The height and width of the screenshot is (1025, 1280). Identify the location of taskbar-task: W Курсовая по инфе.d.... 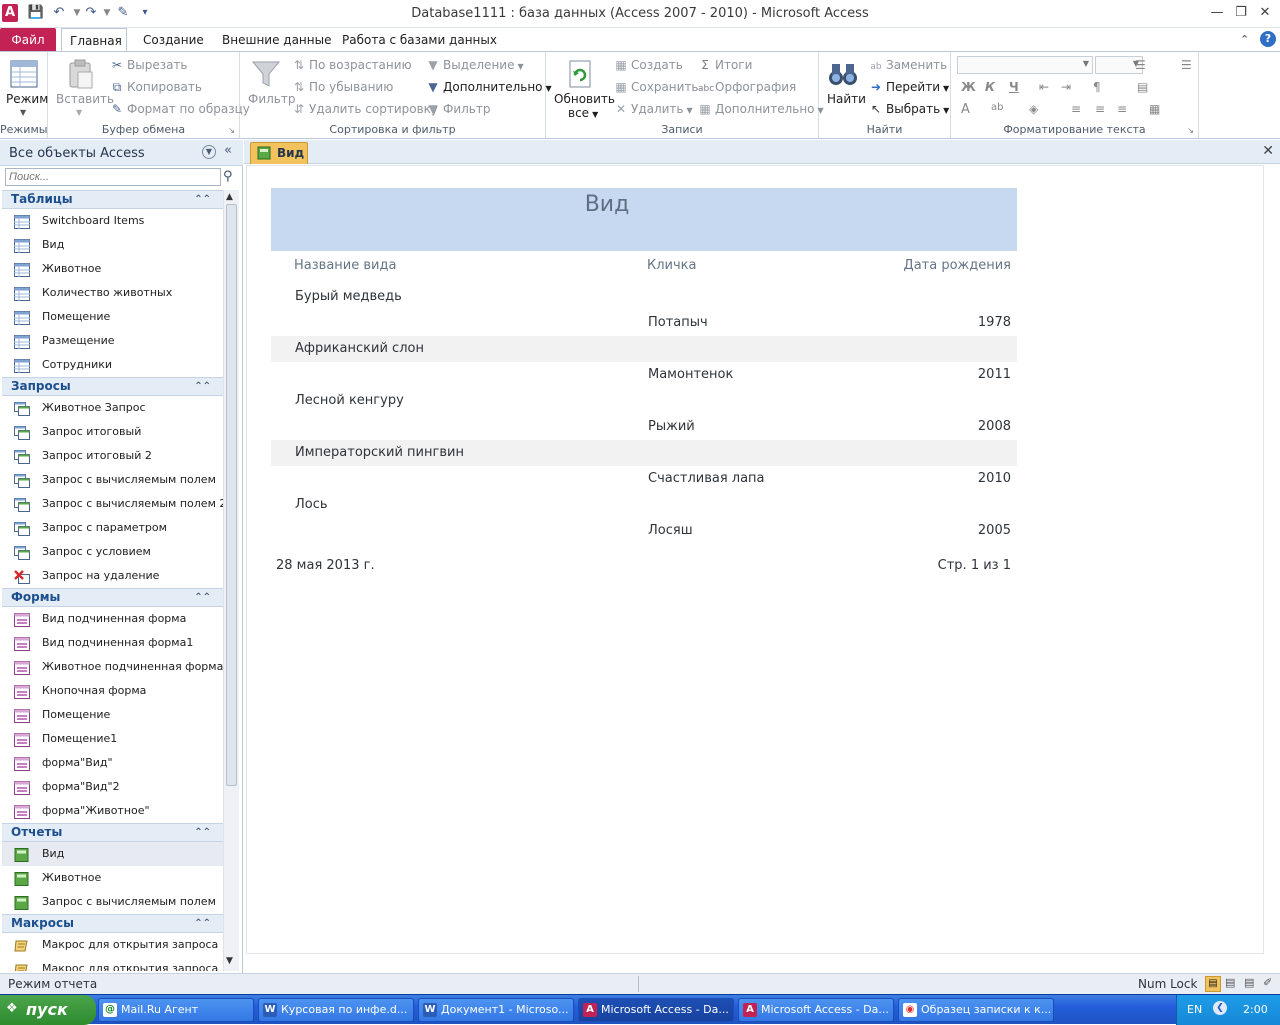
(336, 1010).